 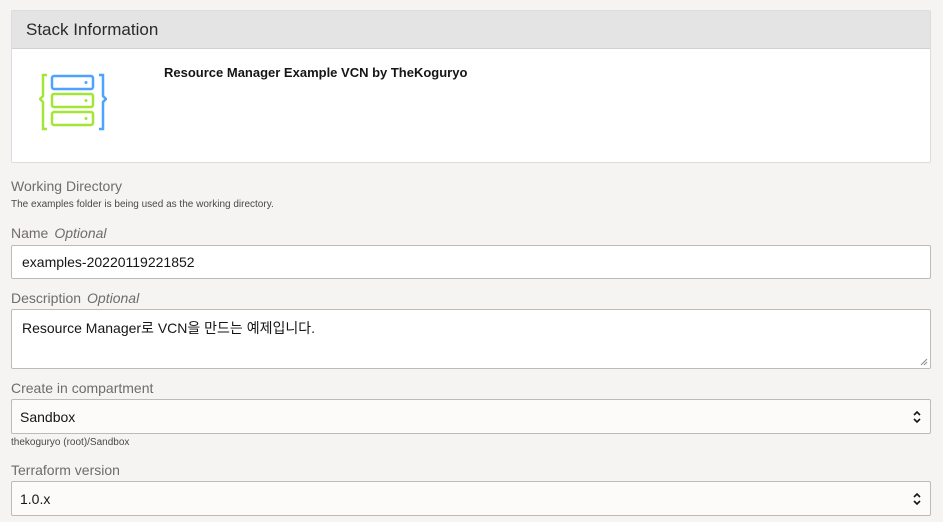 I want to click on terraform-version-value: 1.0.x, so click(x=35, y=498).